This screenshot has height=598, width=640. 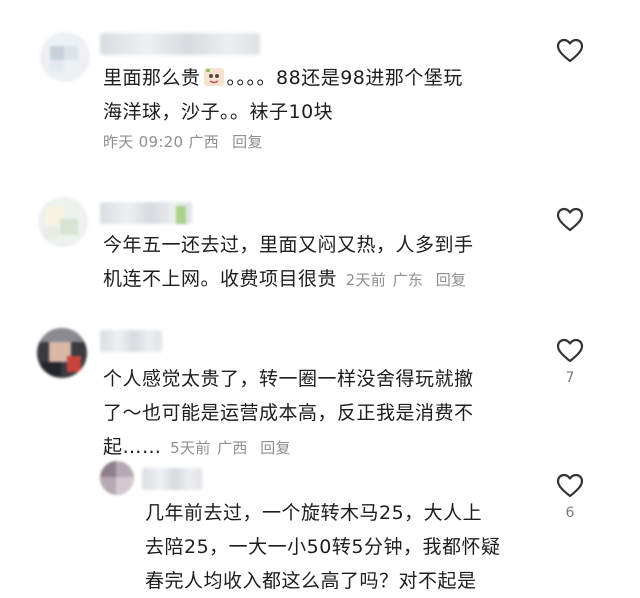 What do you see at coordinates (408, 280) in the screenshot?
I see `comment-location: 广东` at bounding box center [408, 280].